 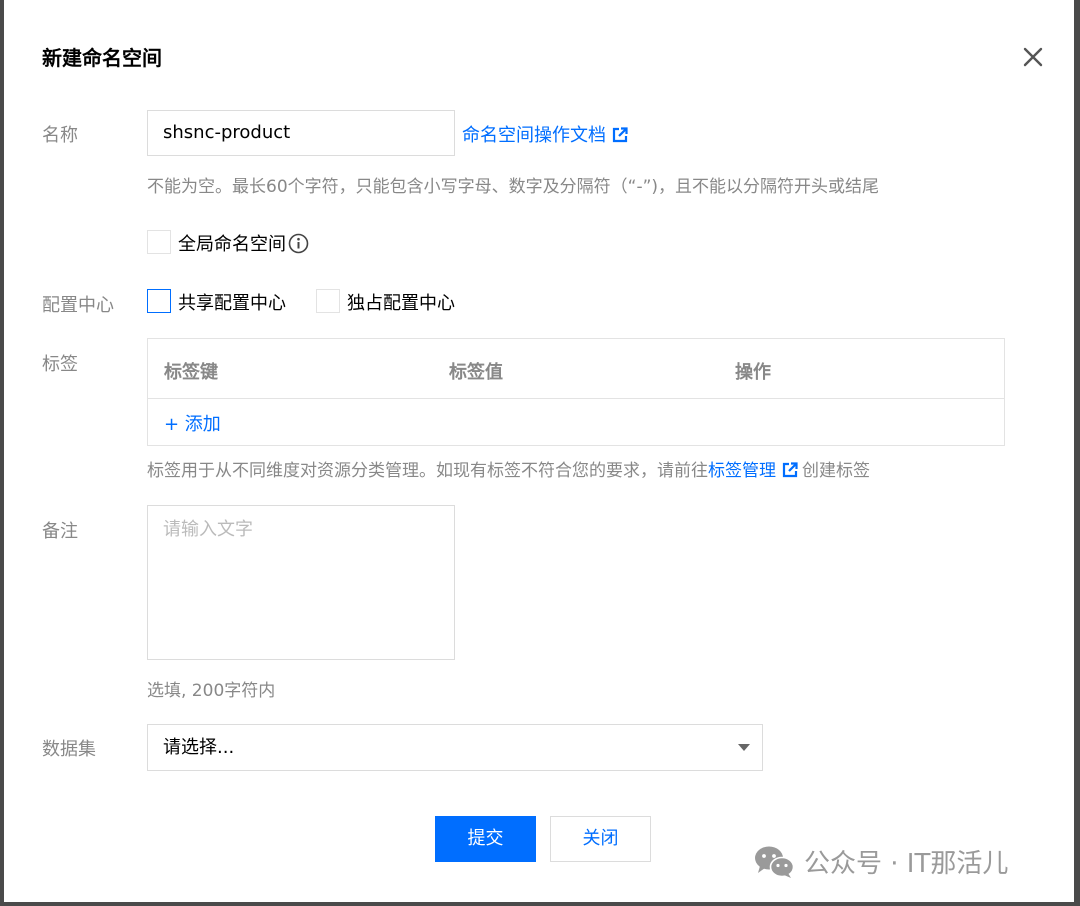 What do you see at coordinates (742, 471) in the screenshot?
I see `tag-management-link-label: 标签管理` at bounding box center [742, 471].